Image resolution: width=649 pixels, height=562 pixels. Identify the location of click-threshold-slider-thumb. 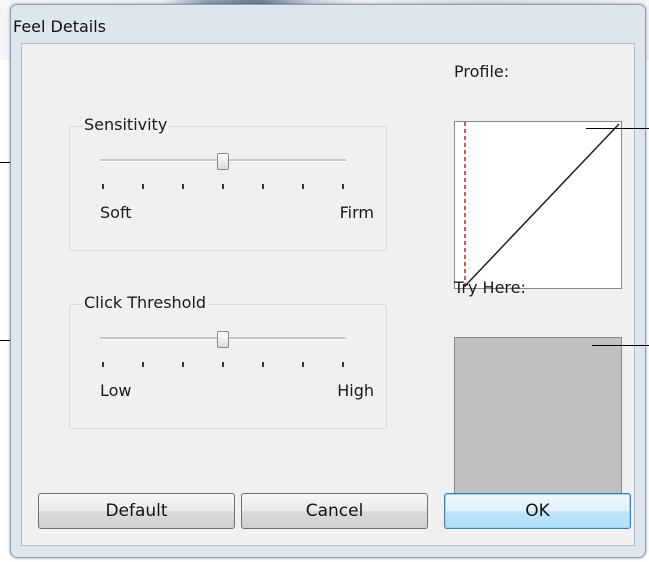
(223, 339).